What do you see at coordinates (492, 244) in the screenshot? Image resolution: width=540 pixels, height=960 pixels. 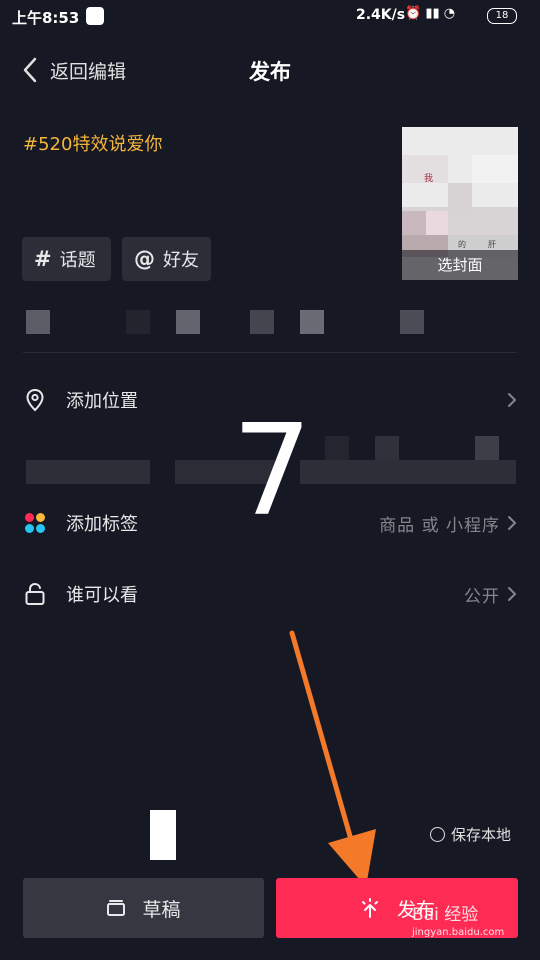 I see `cover-text-3: 肝` at bounding box center [492, 244].